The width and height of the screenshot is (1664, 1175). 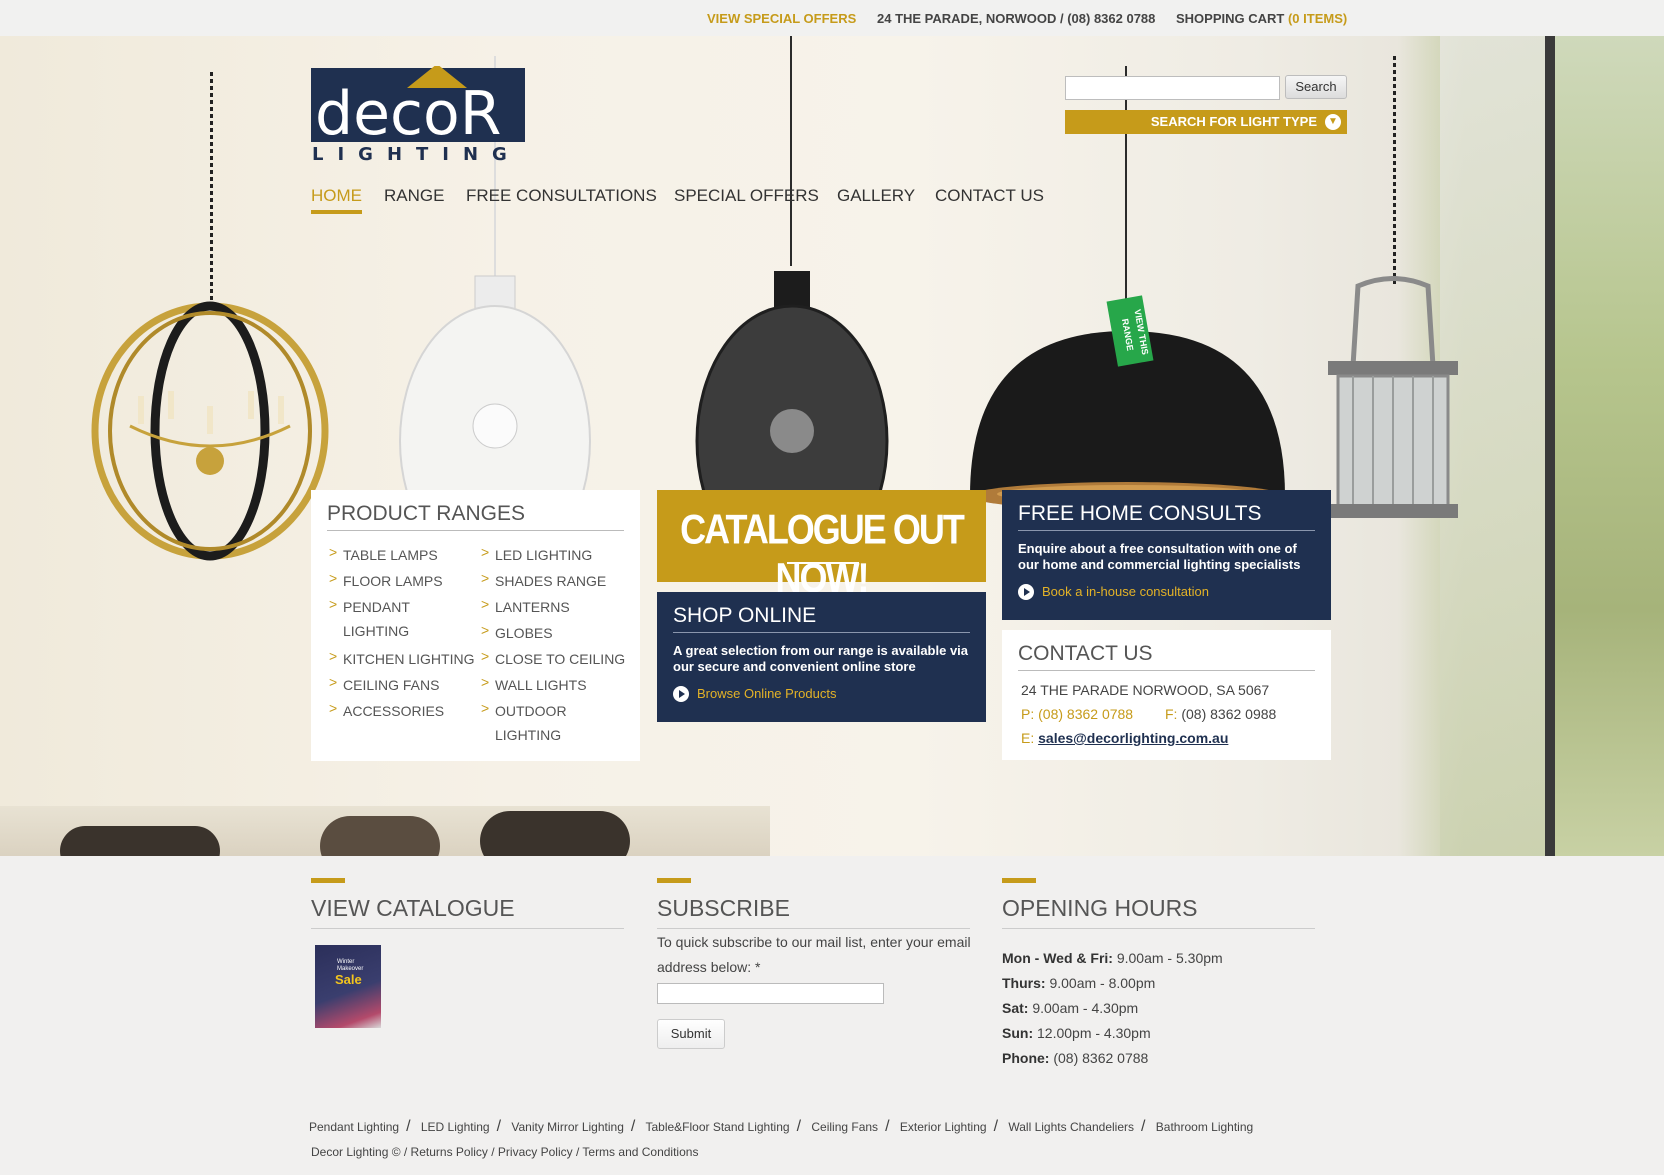 What do you see at coordinates (517, 631) in the screenshot?
I see `range-globes: GLOBES` at bounding box center [517, 631].